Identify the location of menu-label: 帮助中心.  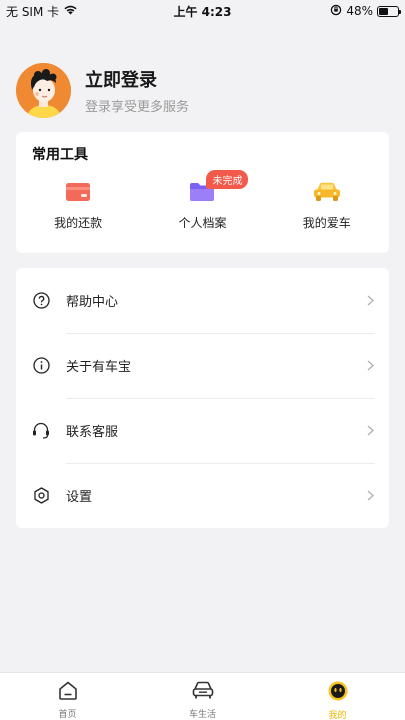
(92, 302).